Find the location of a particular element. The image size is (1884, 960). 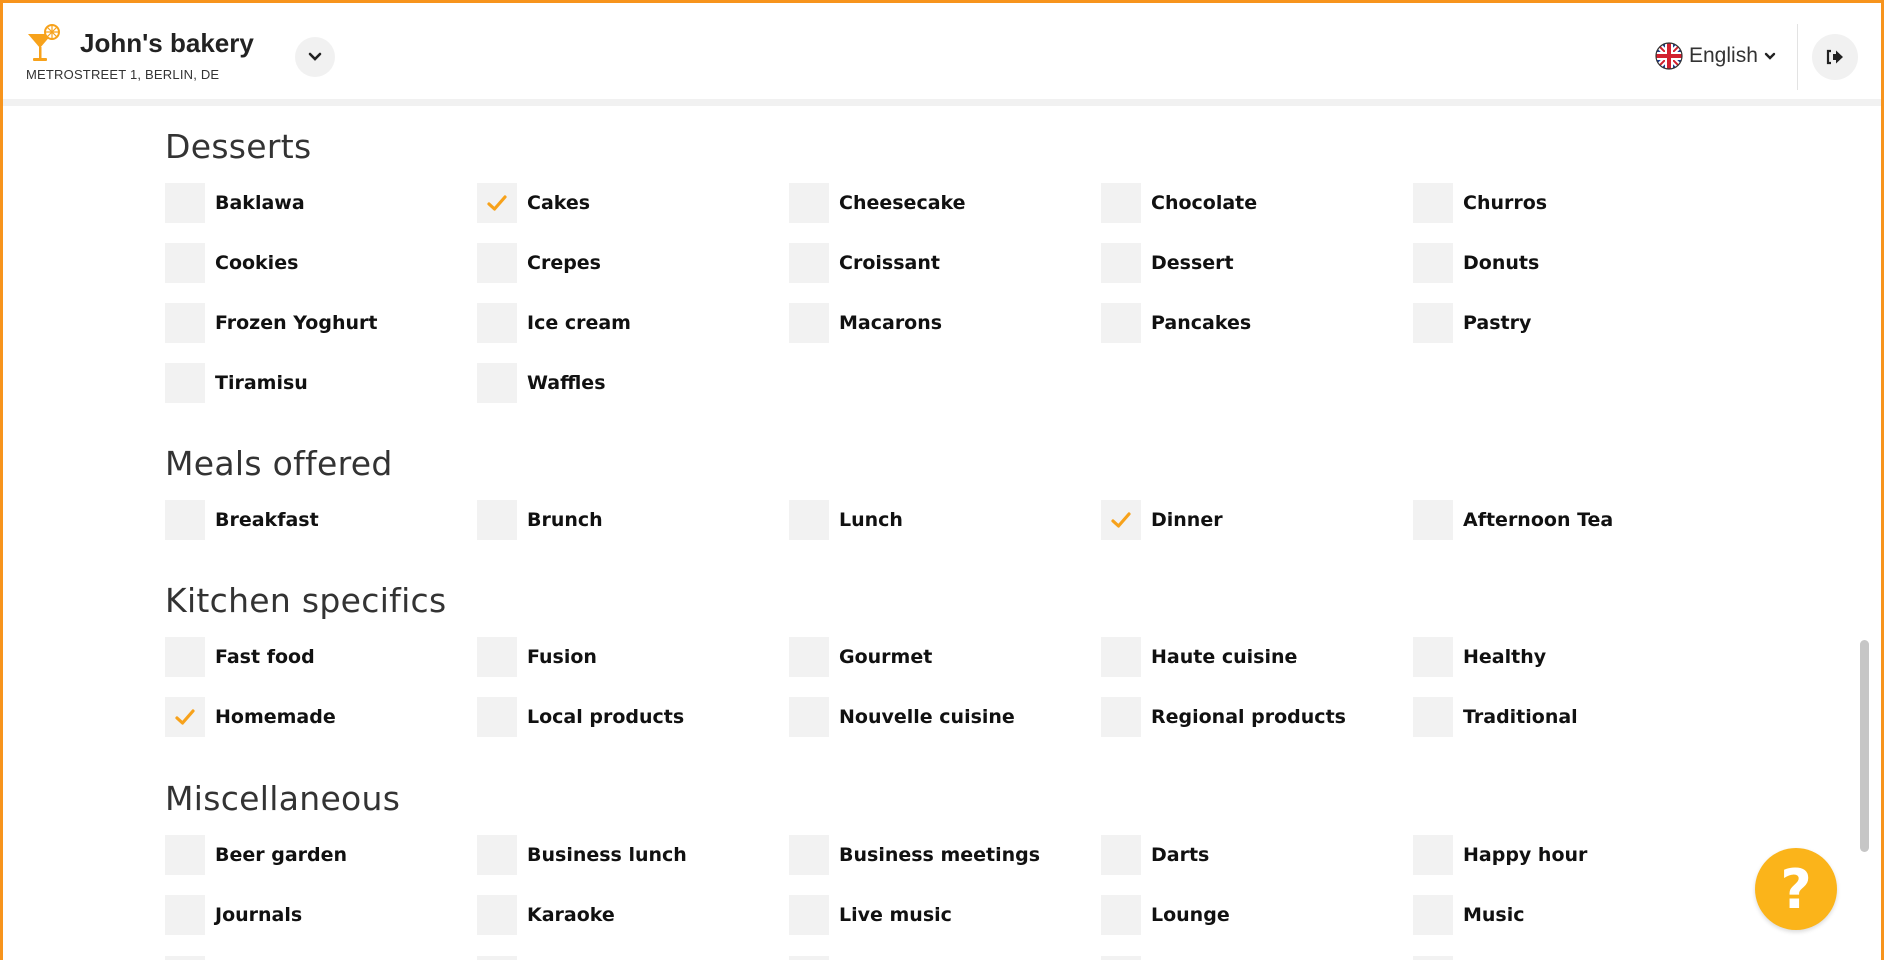

option-checkbox: Music is located at coordinates (1469, 915).